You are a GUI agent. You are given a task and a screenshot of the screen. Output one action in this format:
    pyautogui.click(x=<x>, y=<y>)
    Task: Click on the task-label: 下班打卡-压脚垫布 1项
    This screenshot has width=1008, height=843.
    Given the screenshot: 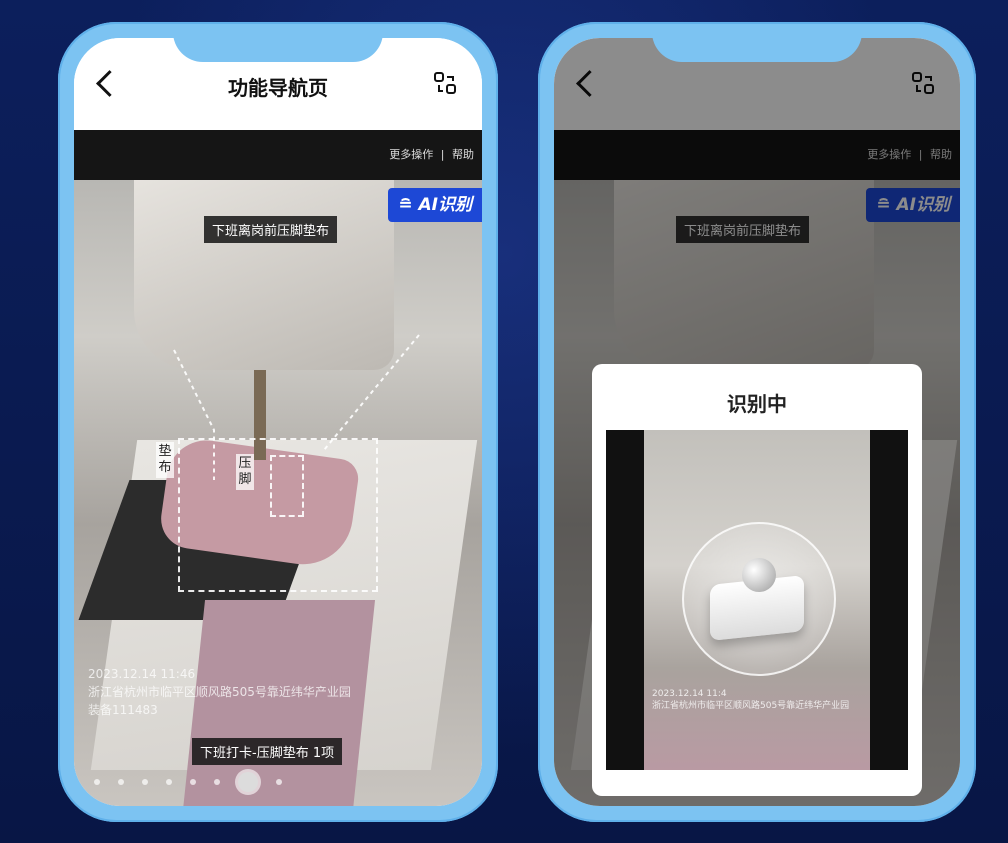 What is the action you would take?
    pyautogui.click(x=267, y=751)
    